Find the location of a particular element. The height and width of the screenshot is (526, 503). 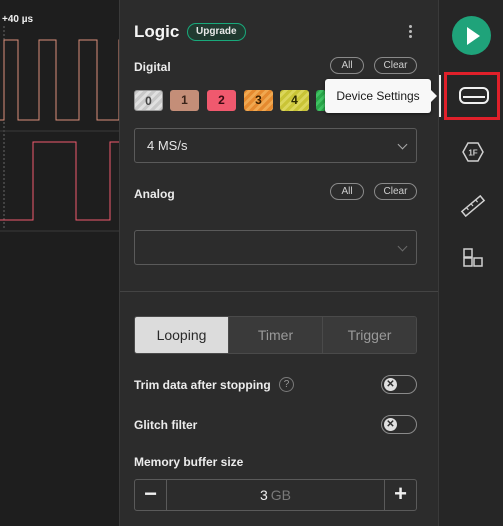

analyzers-button: 1F is located at coordinates (472, 152).